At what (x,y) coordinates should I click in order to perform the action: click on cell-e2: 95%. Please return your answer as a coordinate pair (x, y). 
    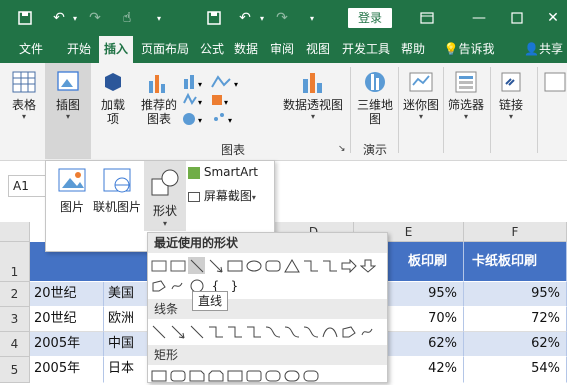
    Looking at the image, I should click on (426, 294).